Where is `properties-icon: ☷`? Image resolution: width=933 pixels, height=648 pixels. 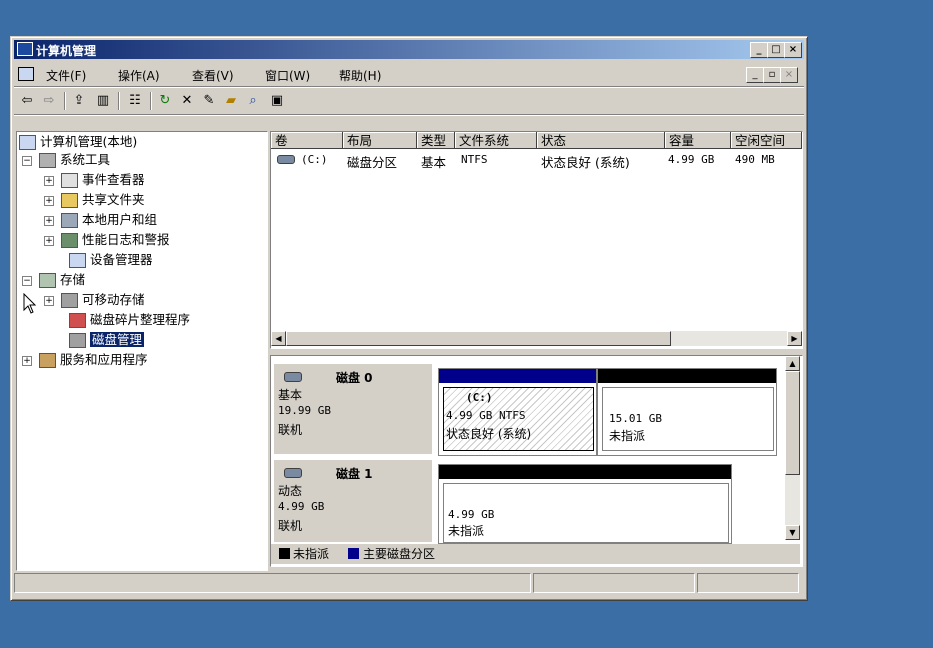 properties-icon: ☷ is located at coordinates (135, 101).